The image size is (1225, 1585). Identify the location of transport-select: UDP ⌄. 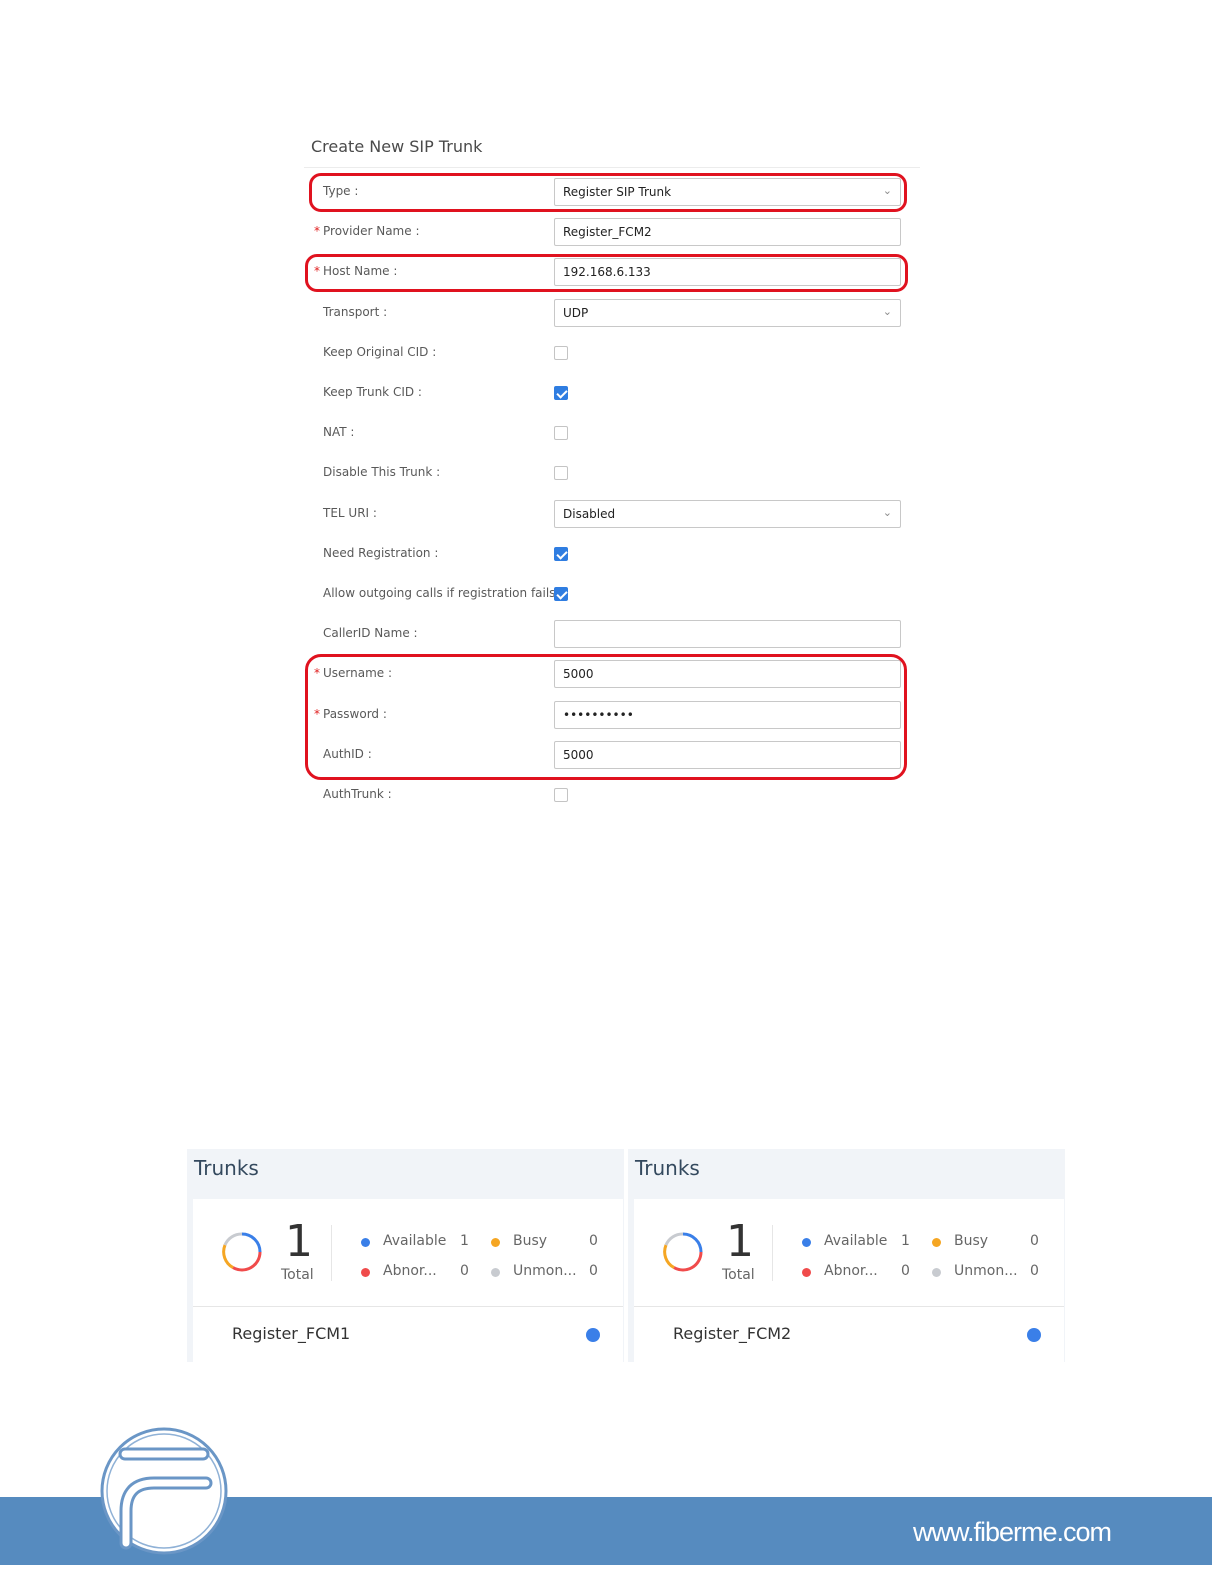
(727, 313).